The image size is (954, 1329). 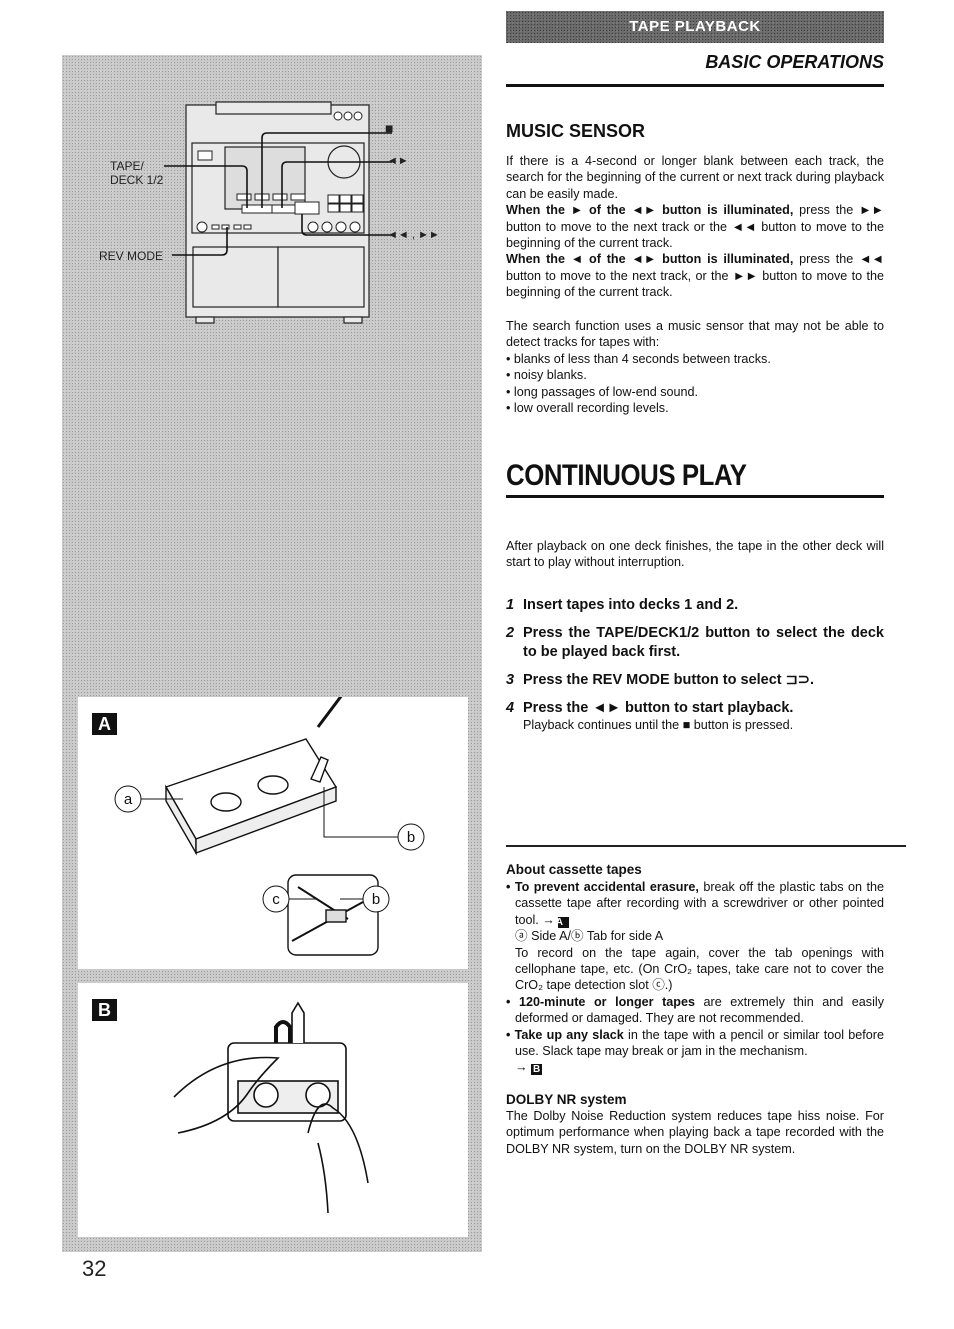 I want to click on tape-deck-label: TAPE/ DECK 1/2, so click(x=136, y=173).